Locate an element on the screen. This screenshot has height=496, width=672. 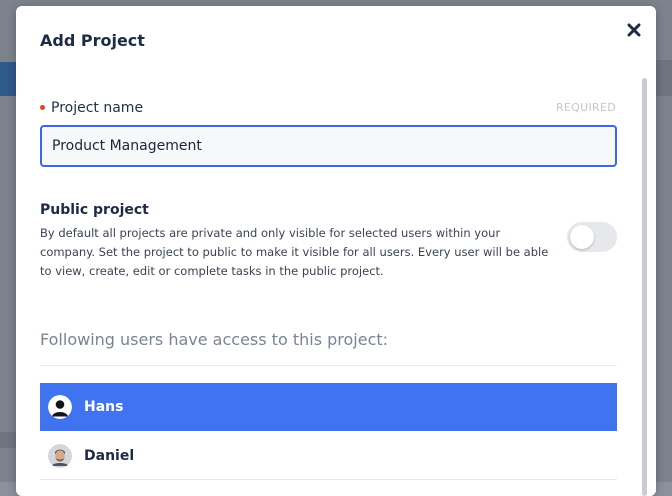
close-button is located at coordinates (634, 30).